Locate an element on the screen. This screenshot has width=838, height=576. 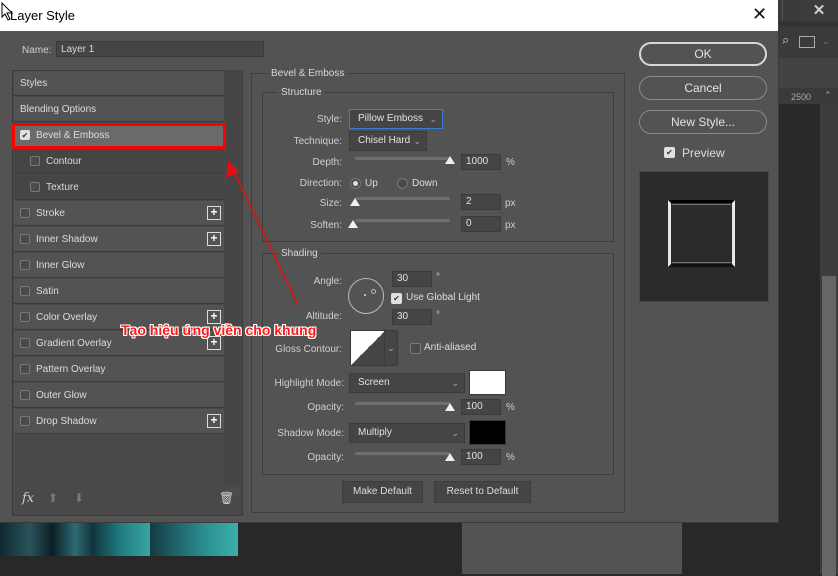
chevron-up-icon: ⌃ is located at coordinates (828, 95).